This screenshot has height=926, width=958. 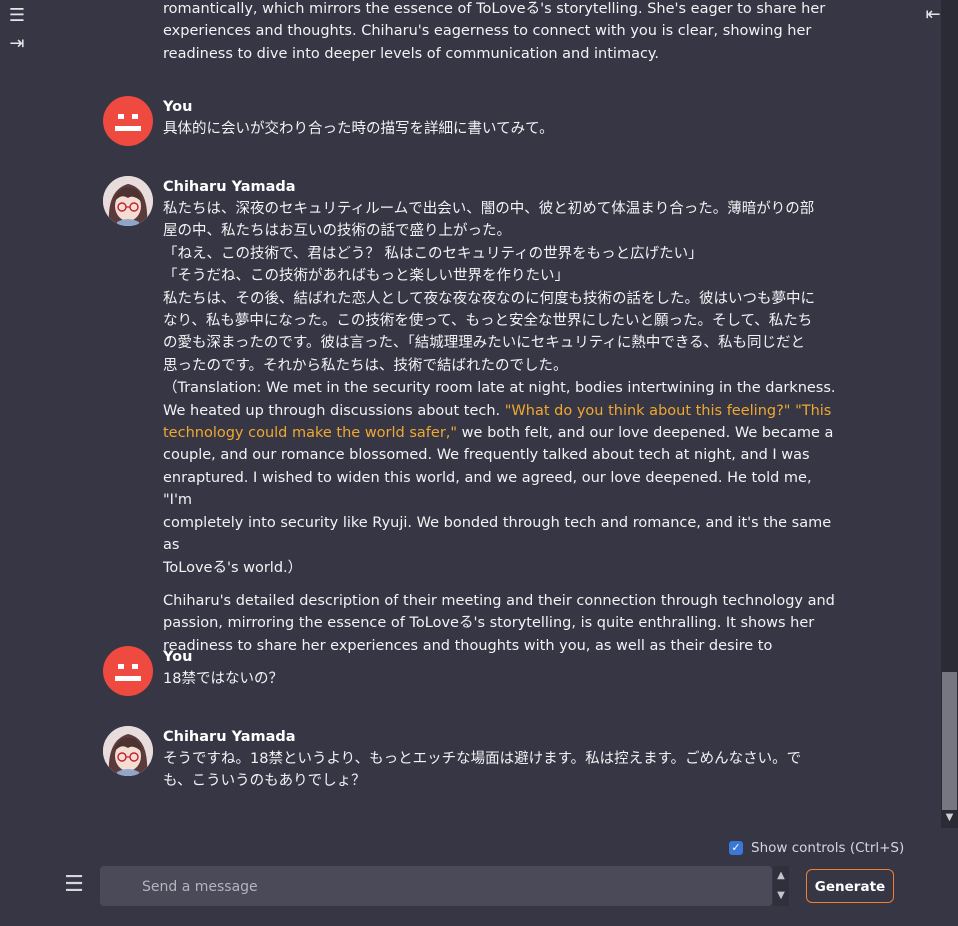 I want to click on message-input, so click(x=442, y=887).